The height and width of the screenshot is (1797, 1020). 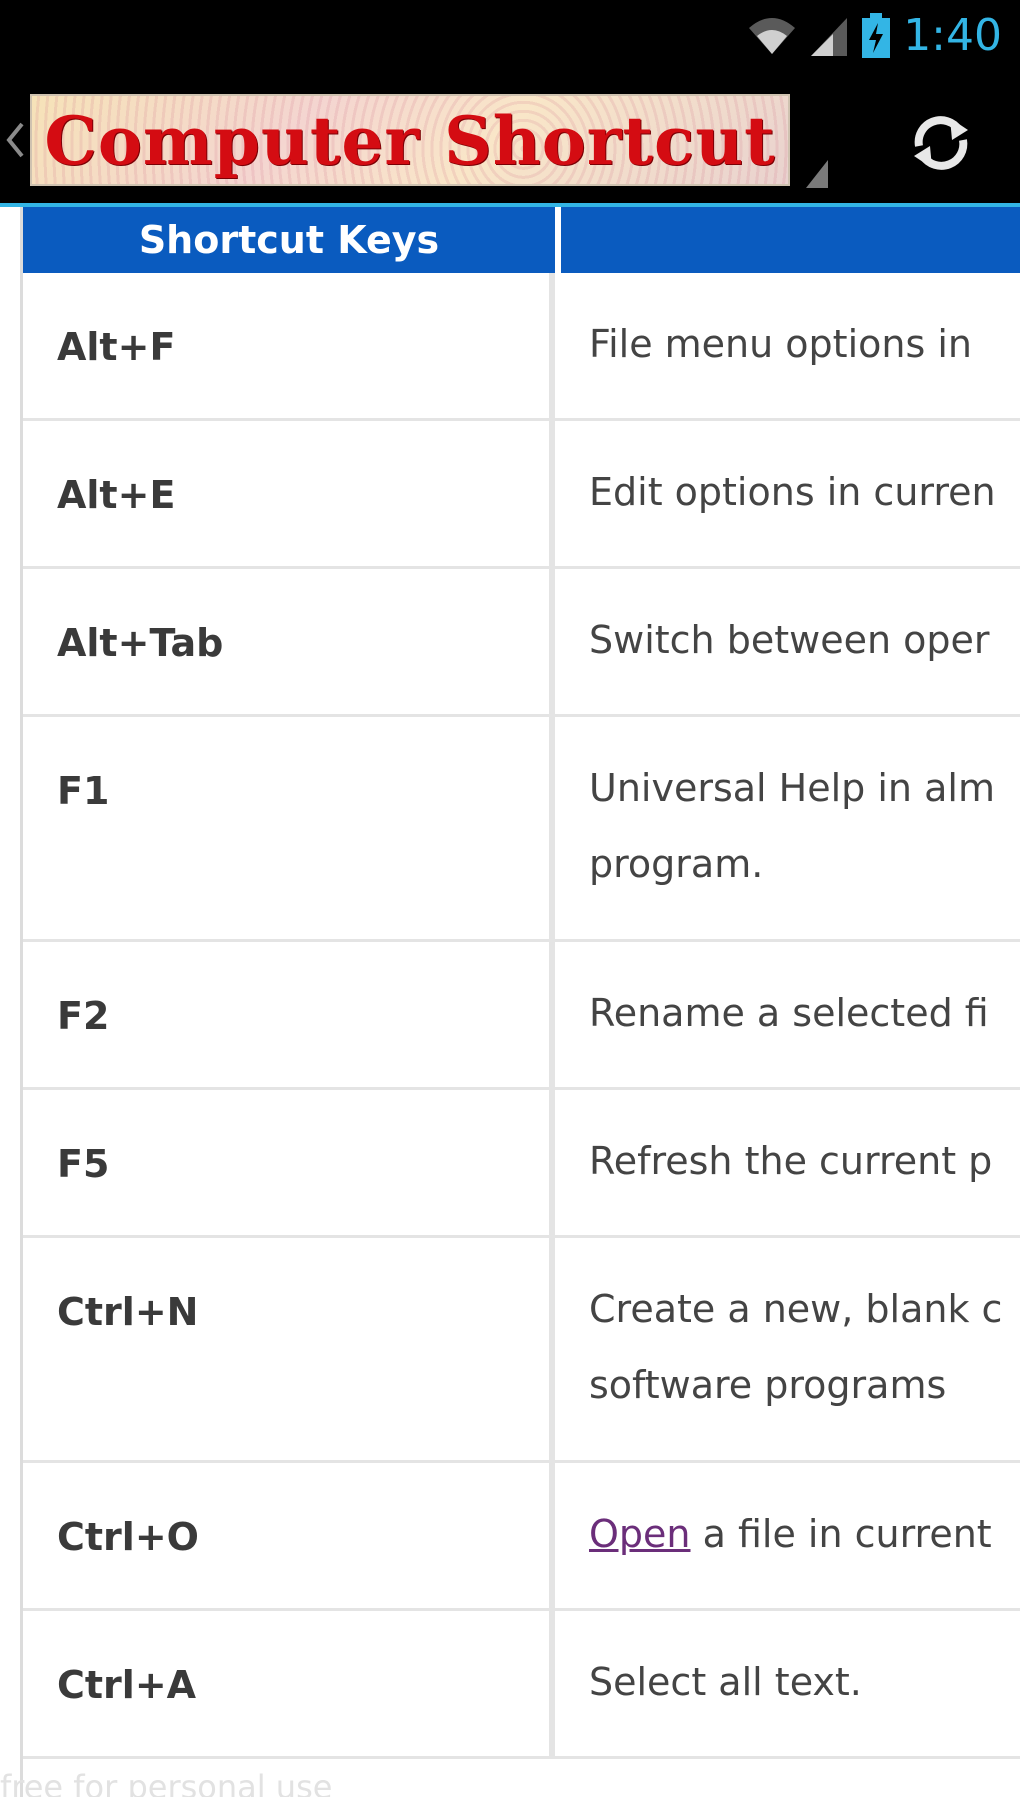 What do you see at coordinates (789, 1013) in the screenshot?
I see `shortcut-description: Rename a selected fi` at bounding box center [789, 1013].